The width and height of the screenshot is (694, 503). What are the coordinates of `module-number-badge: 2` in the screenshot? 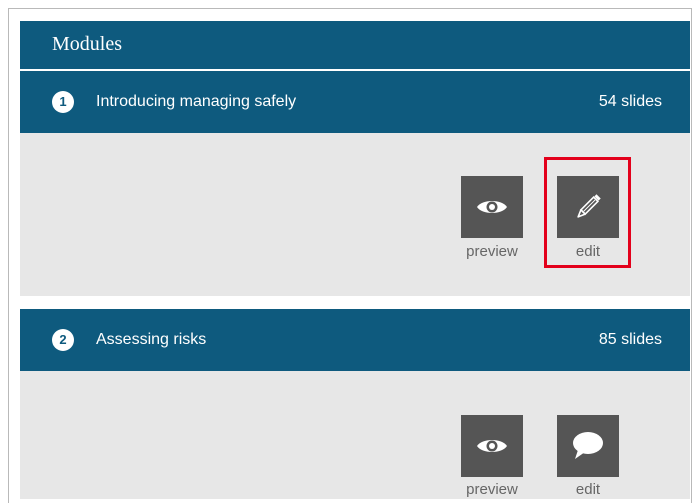 It's located at (63, 340).